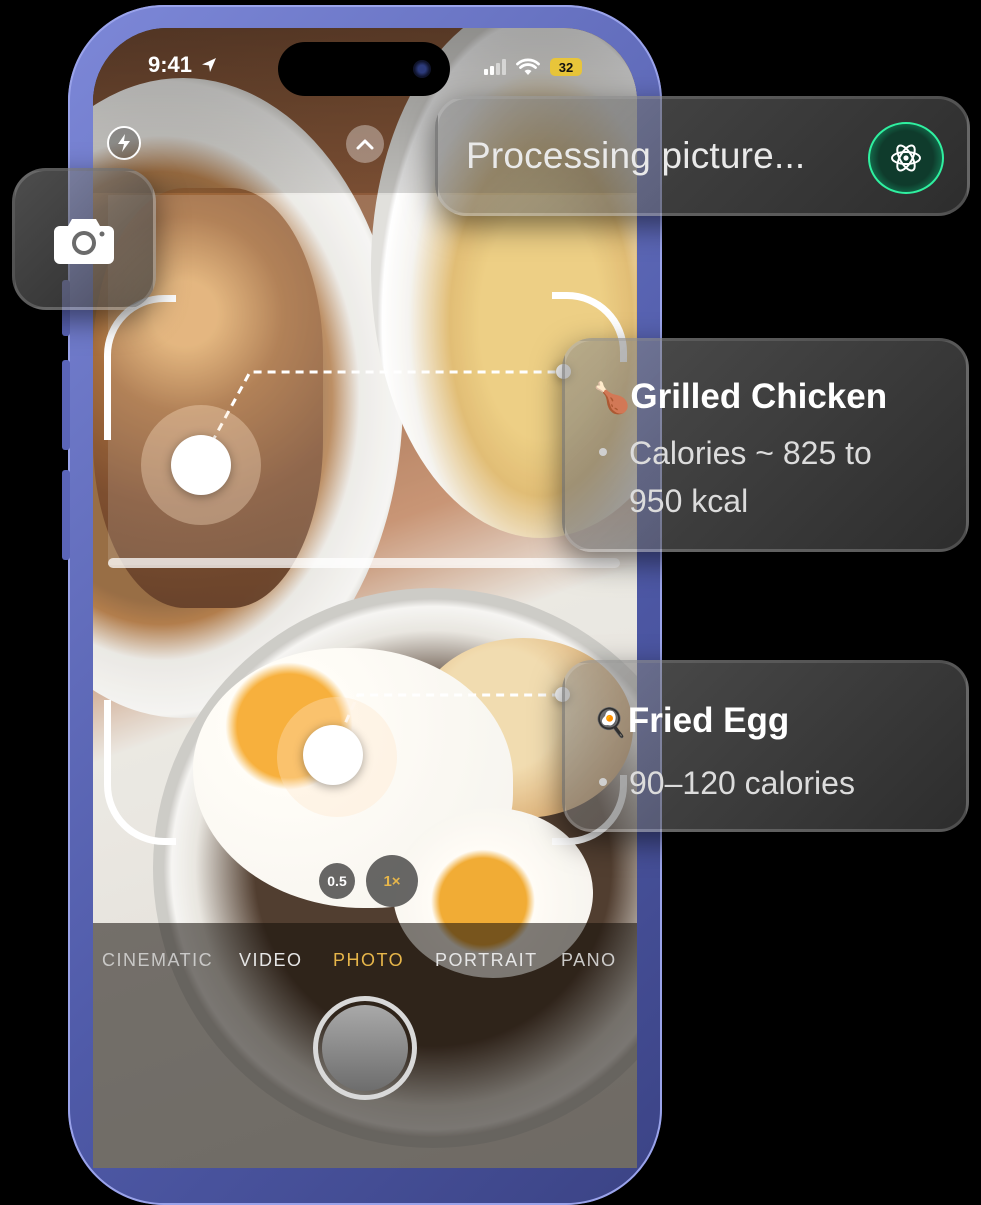 This screenshot has height=1205, width=981. I want to click on zoom-1x-button: 1×, so click(392, 881).